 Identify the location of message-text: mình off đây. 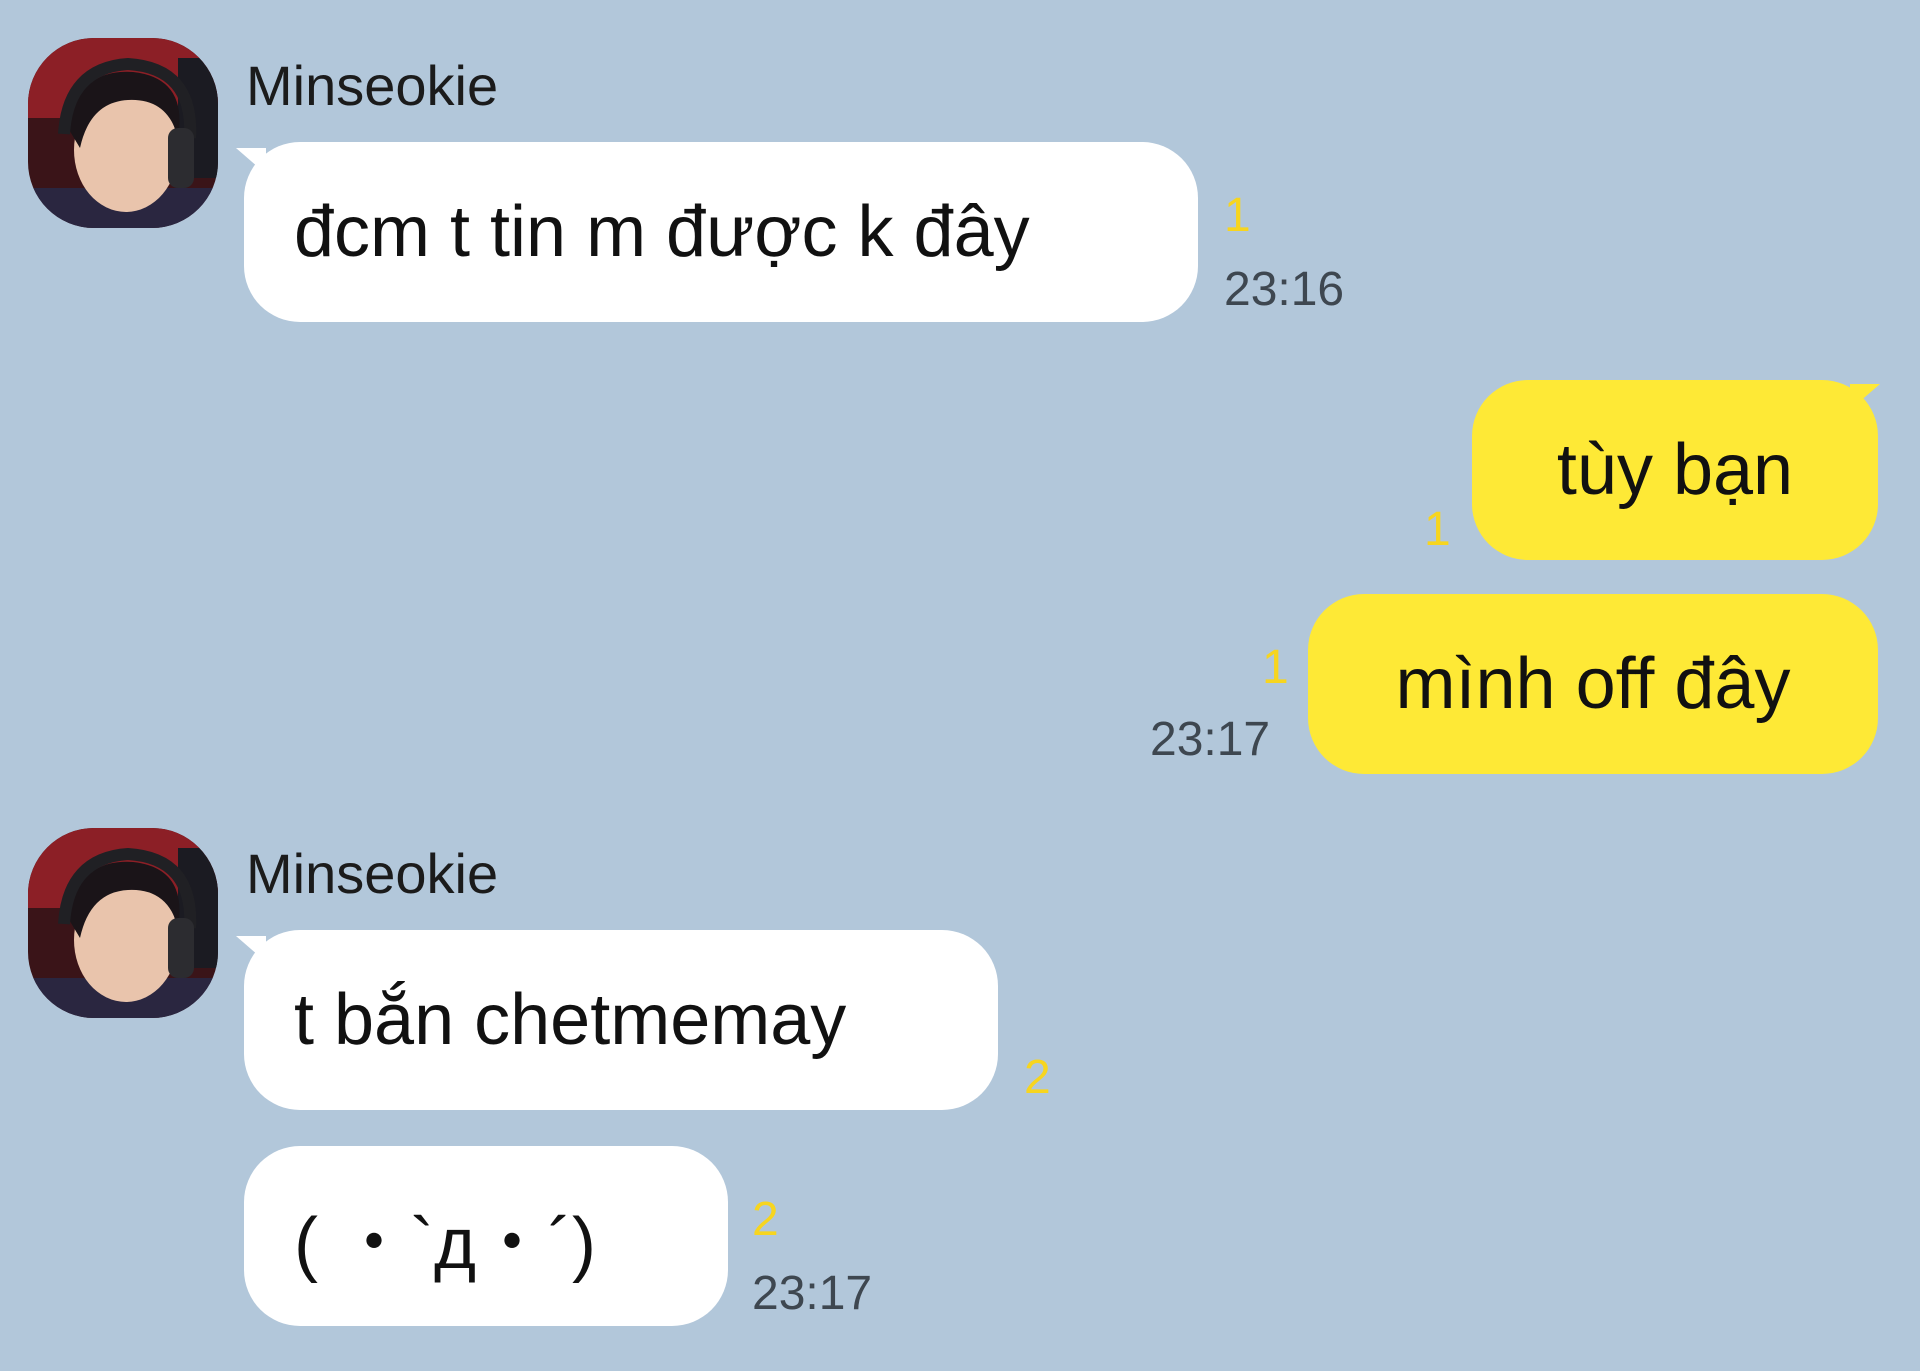
(1593, 684).